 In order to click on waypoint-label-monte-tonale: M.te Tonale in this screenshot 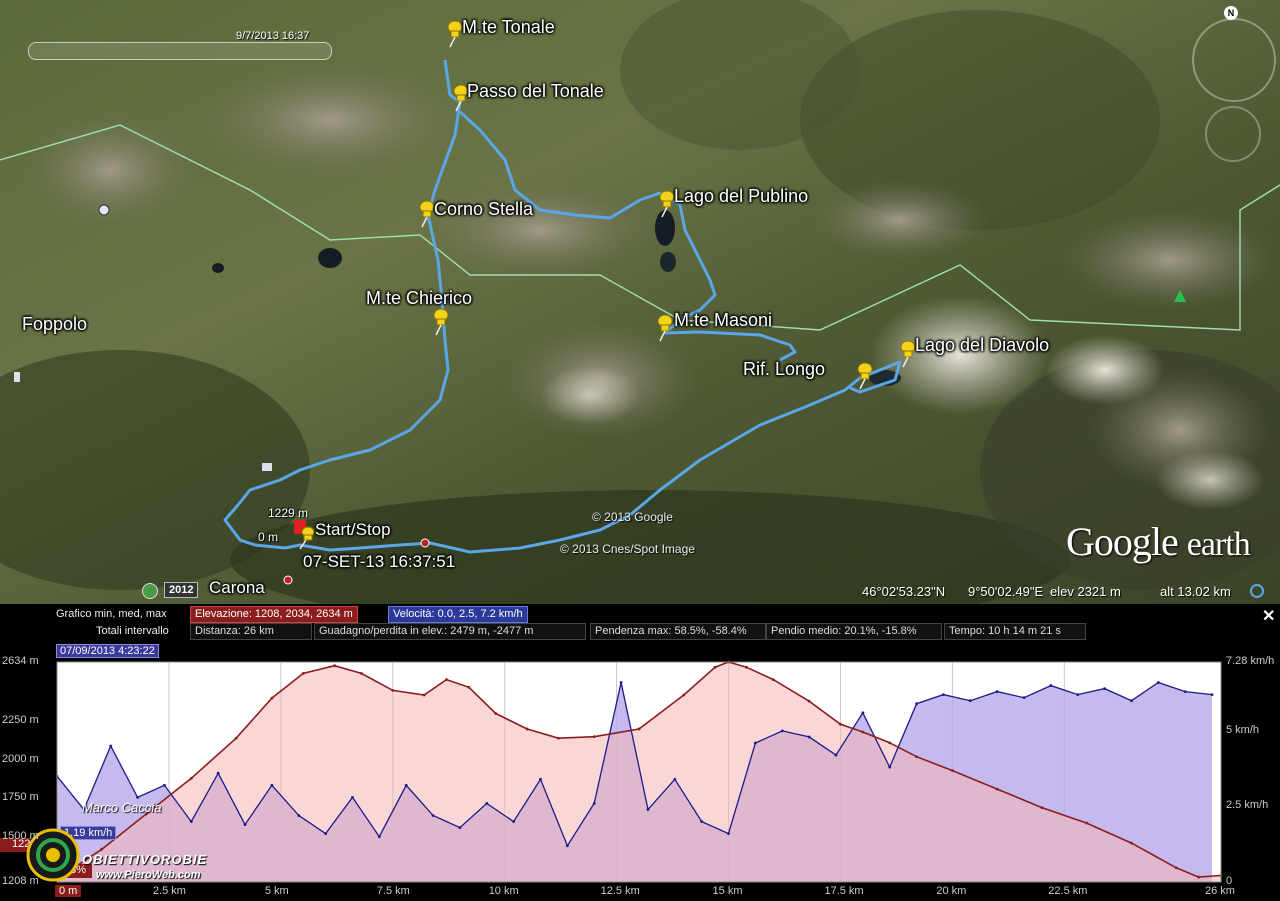, I will do `click(508, 27)`.